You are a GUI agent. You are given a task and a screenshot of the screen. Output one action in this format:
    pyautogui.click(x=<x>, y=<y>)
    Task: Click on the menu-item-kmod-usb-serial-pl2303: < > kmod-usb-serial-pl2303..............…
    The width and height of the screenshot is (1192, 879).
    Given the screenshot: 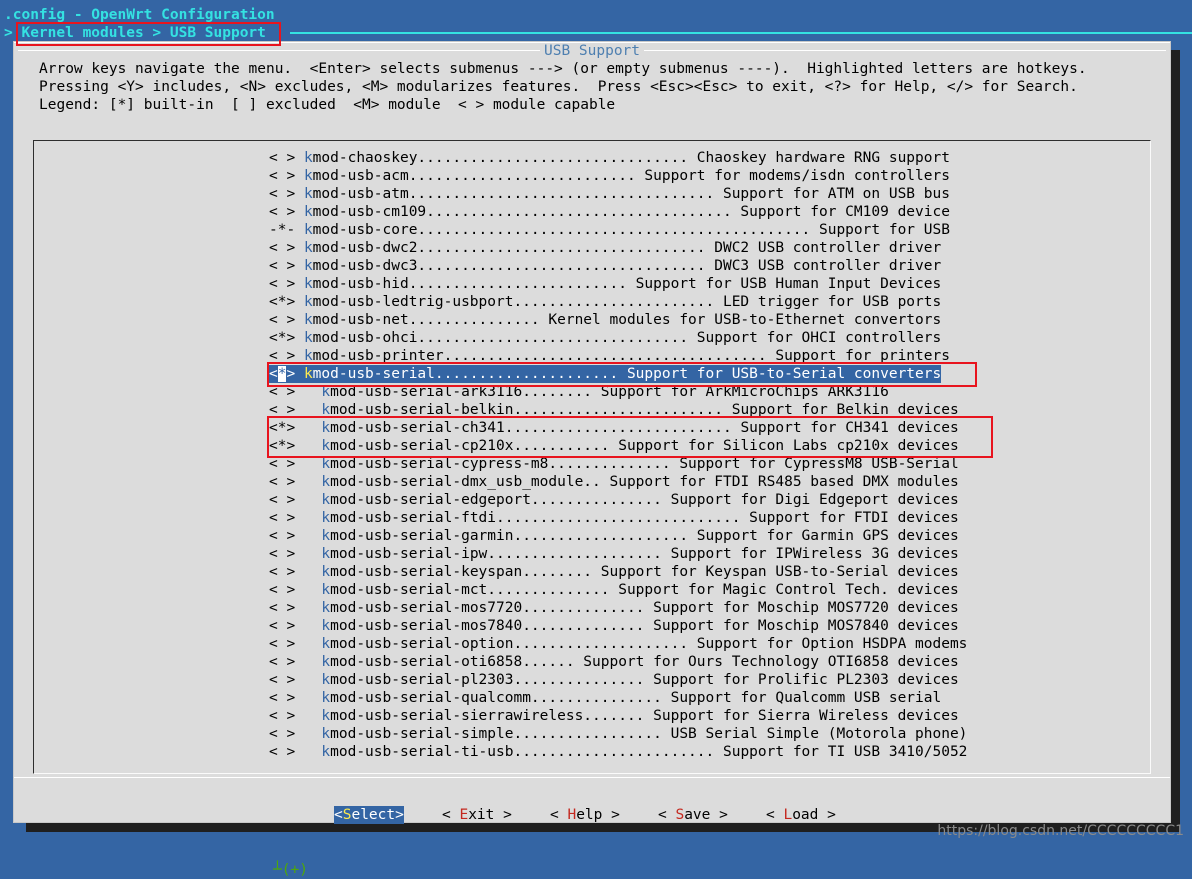 What is the action you would take?
    pyautogui.click(x=614, y=680)
    